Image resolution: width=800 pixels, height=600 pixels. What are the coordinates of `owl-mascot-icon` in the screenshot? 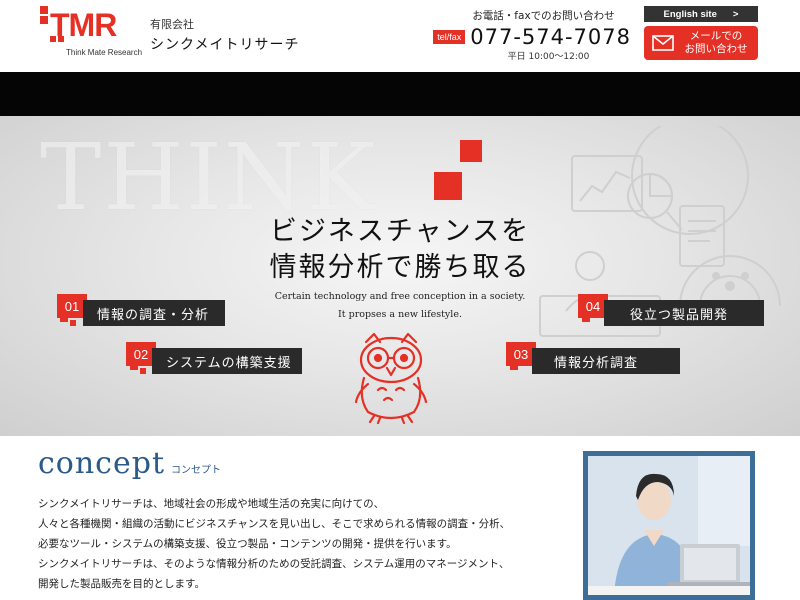 It's located at (391, 378).